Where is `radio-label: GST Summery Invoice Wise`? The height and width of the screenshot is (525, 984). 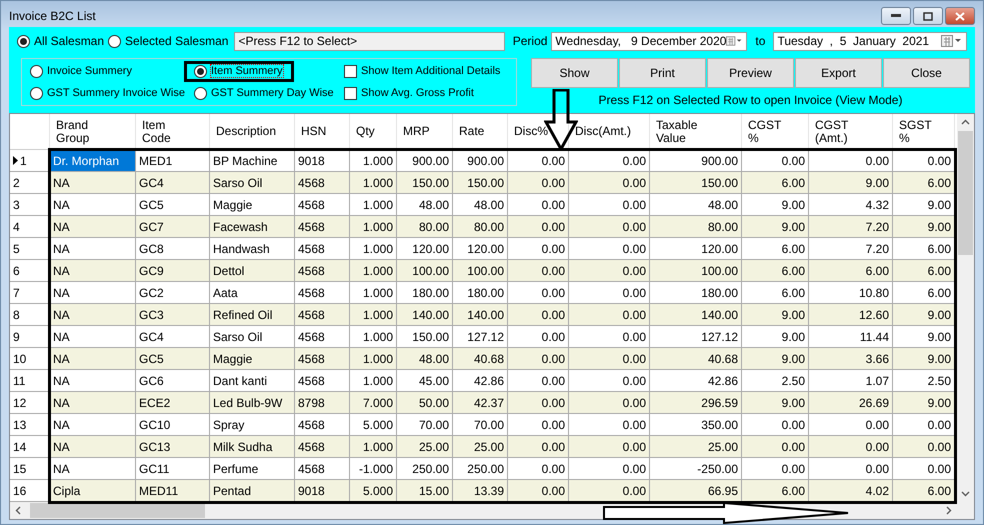 radio-label: GST Summery Invoice Wise is located at coordinates (116, 93).